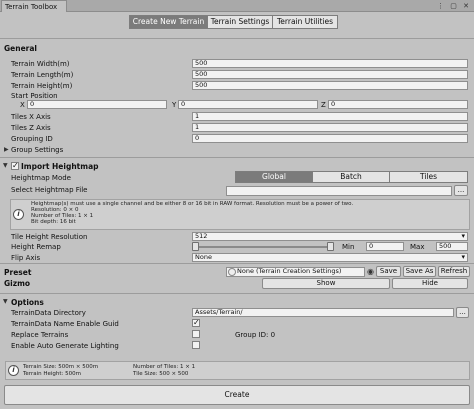 The image size is (474, 409). What do you see at coordinates (52, 374) in the screenshot?
I see `terrain-height-text: Terrain Height: 500m` at bounding box center [52, 374].